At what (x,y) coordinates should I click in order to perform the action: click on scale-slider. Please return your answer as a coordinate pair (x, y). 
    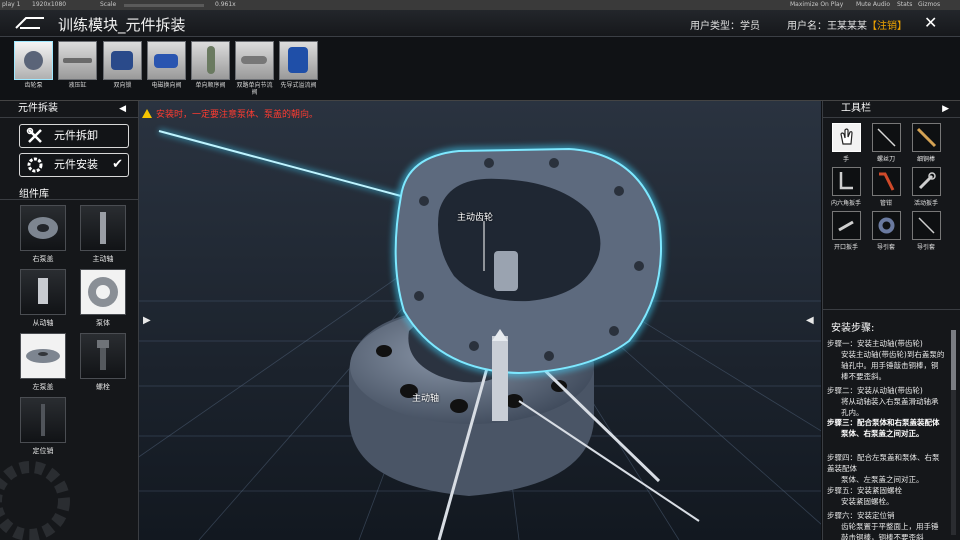
    Looking at the image, I should click on (164, 5).